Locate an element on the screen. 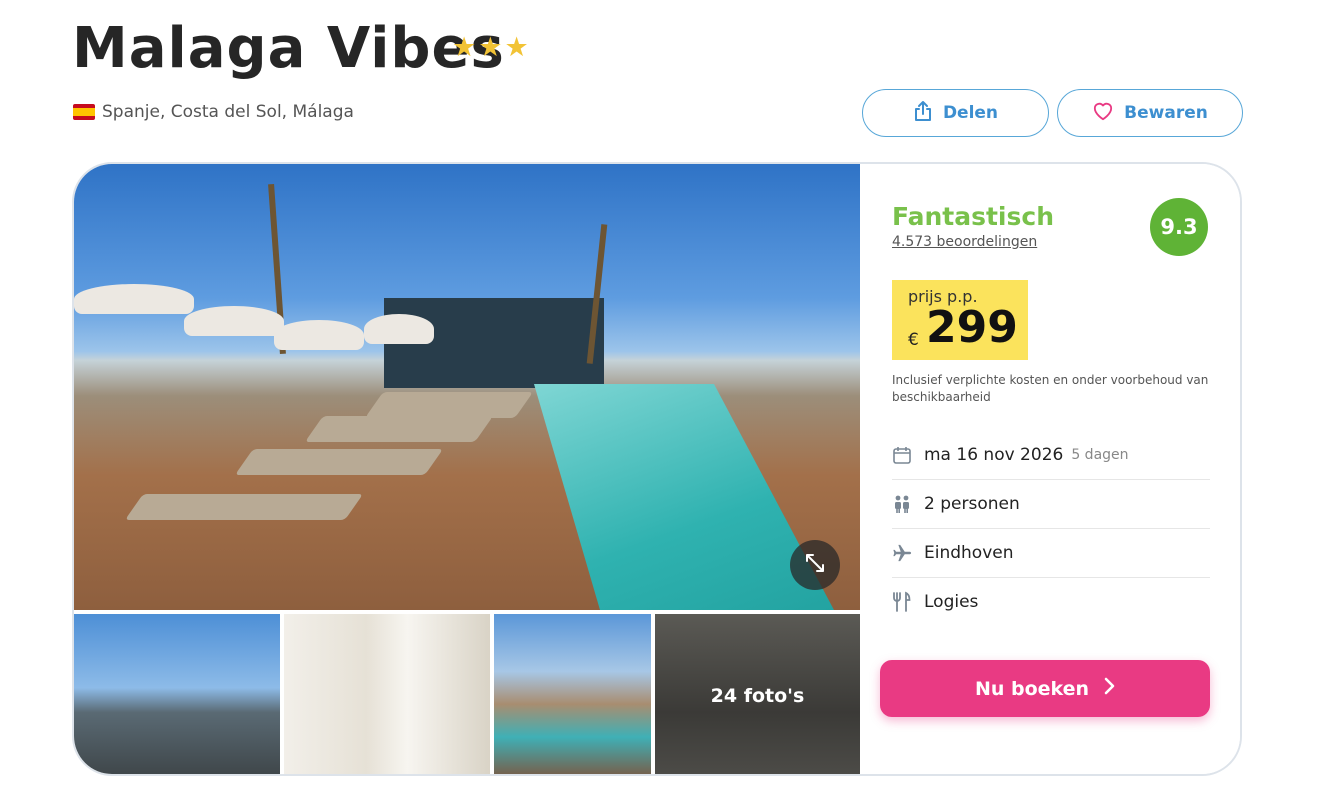 Image resolution: width=1340 pixels, height=811 pixels. more-photos-thumbnail: 24 foto's is located at coordinates (757, 694).